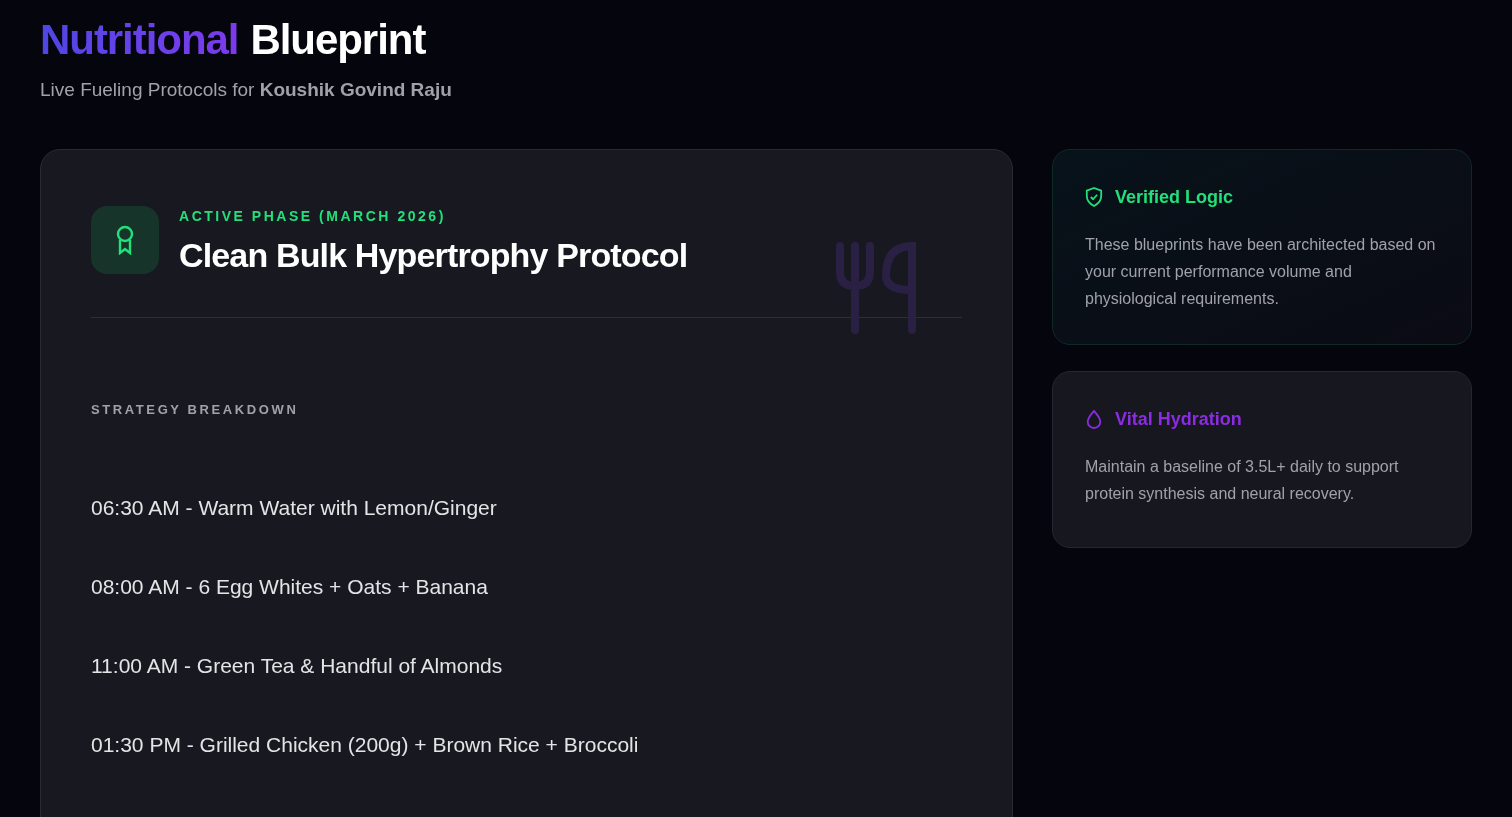 This screenshot has width=1512, height=817. I want to click on page-subtitle: Live Fueling Protocols for Koushik Govind Raju, so click(246, 90).